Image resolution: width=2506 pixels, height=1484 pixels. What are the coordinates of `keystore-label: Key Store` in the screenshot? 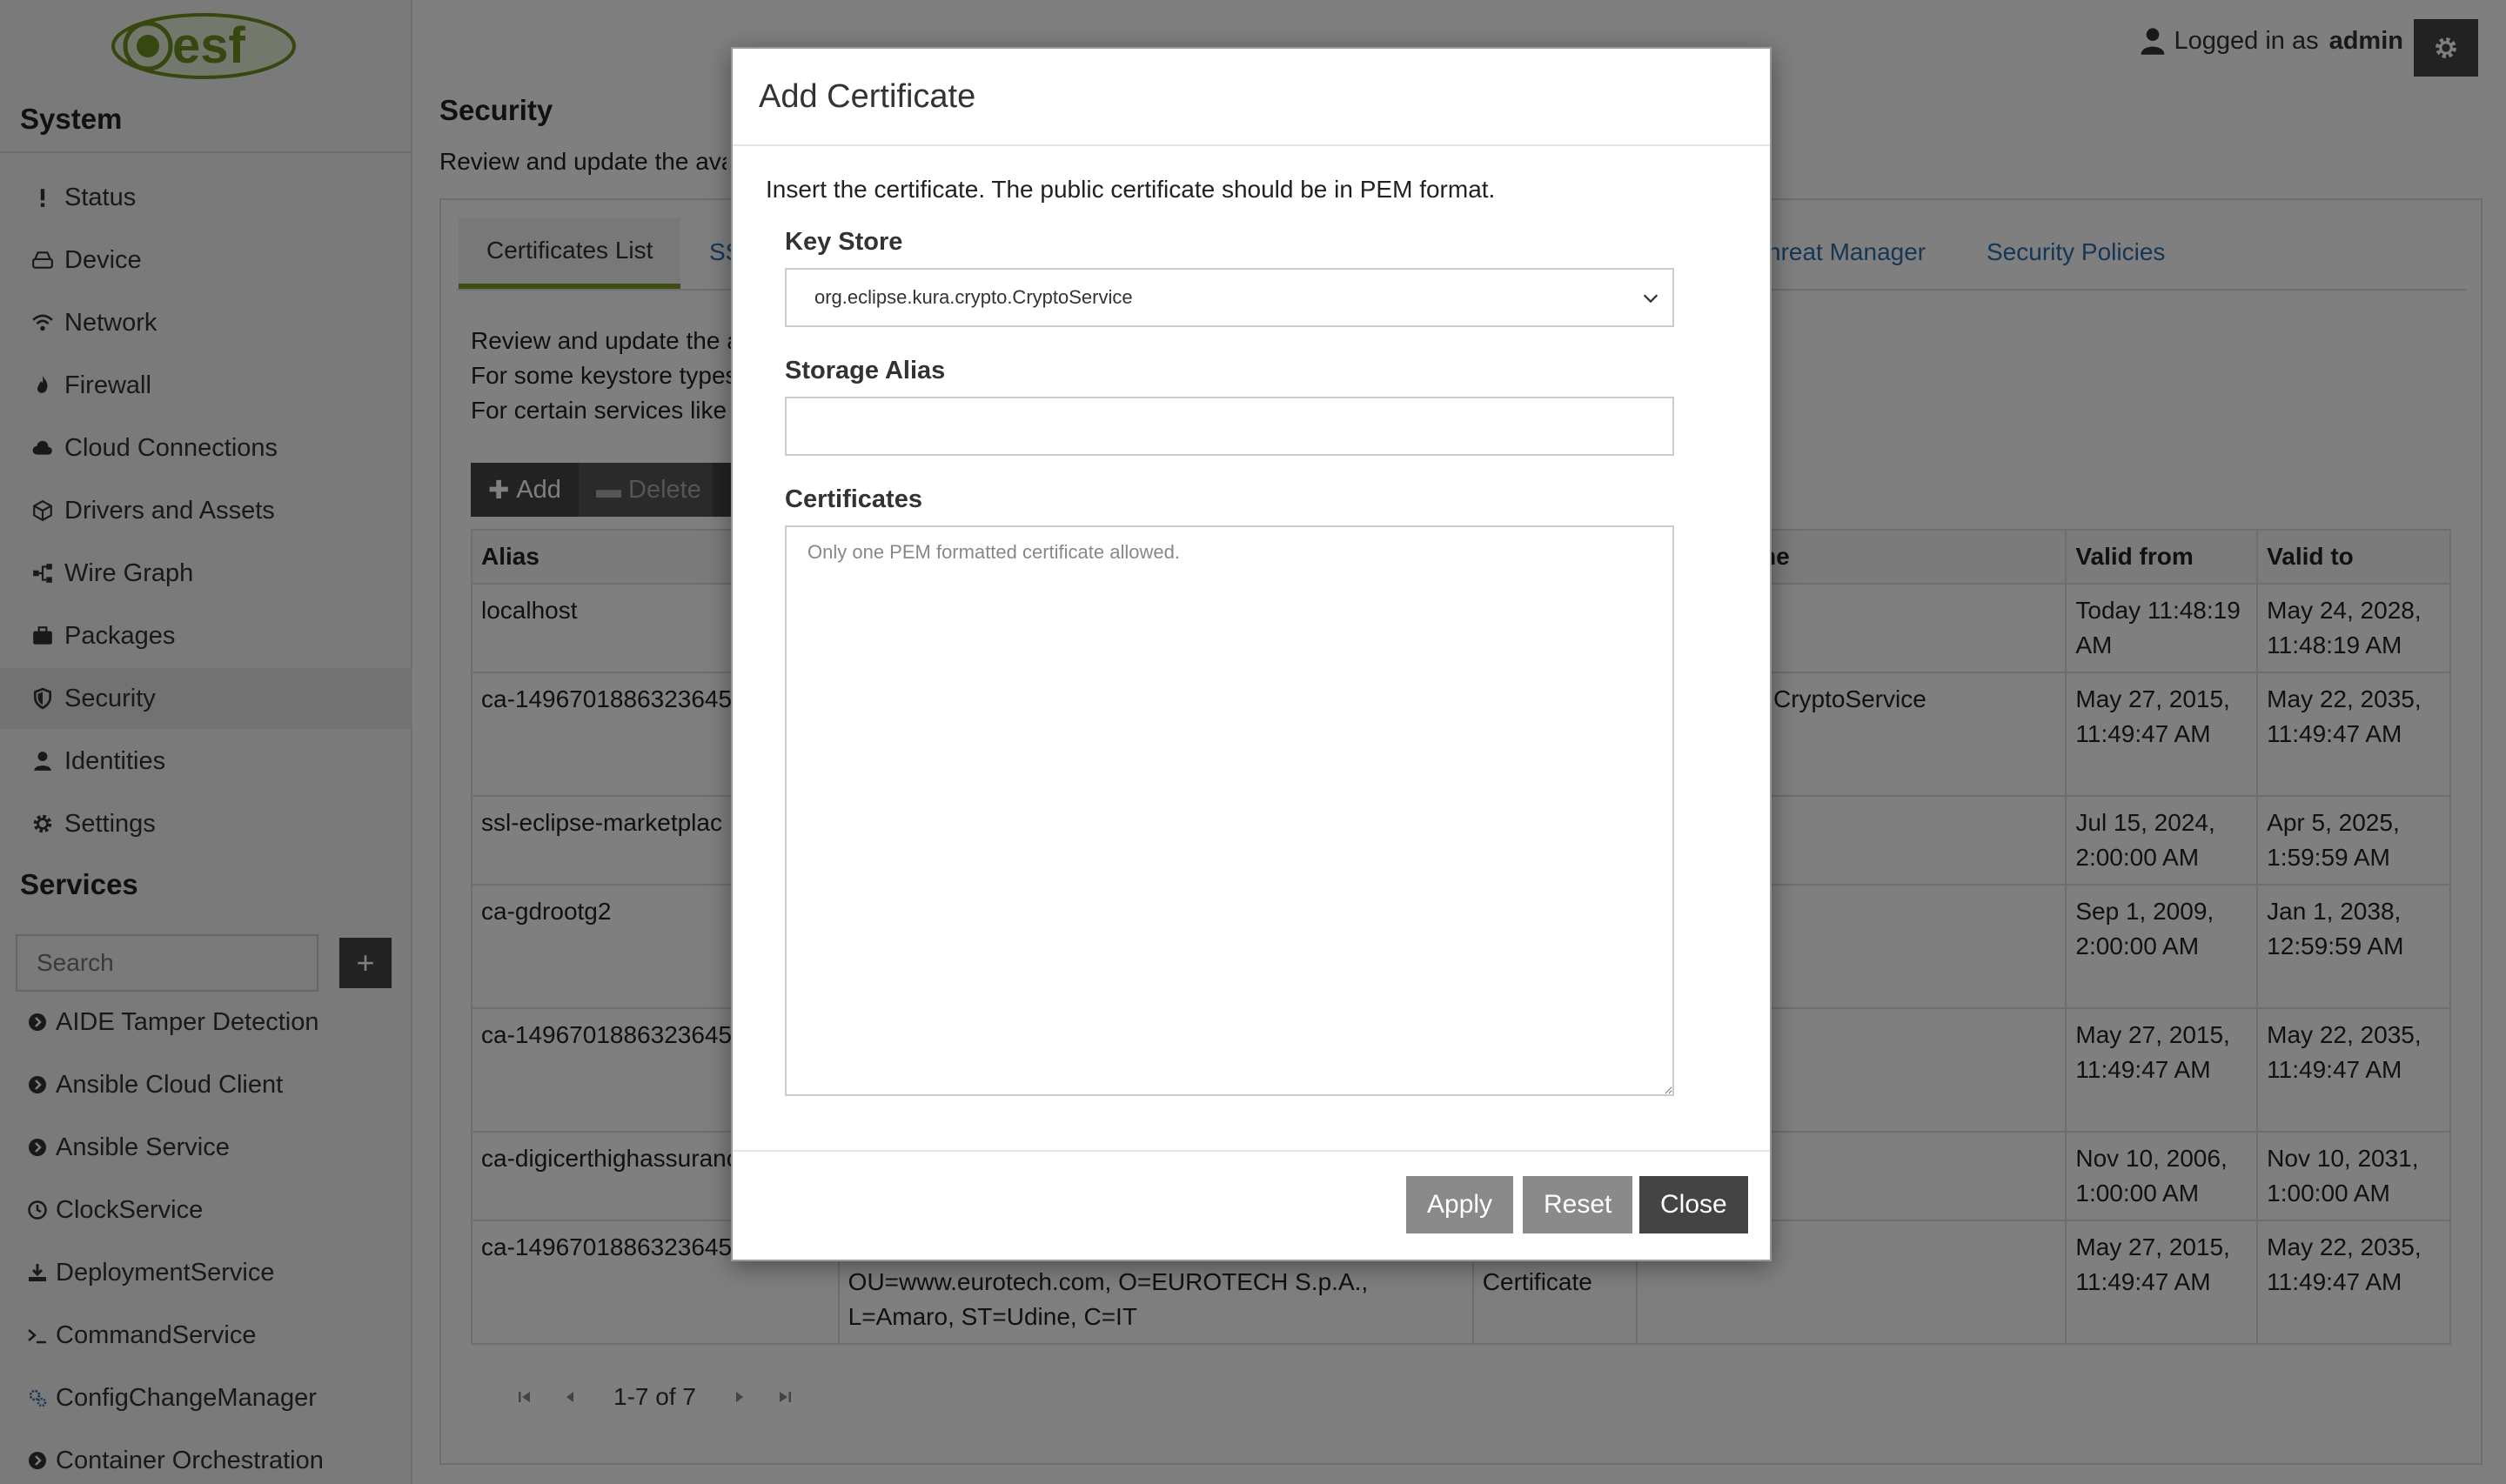 It's located at (844, 242).